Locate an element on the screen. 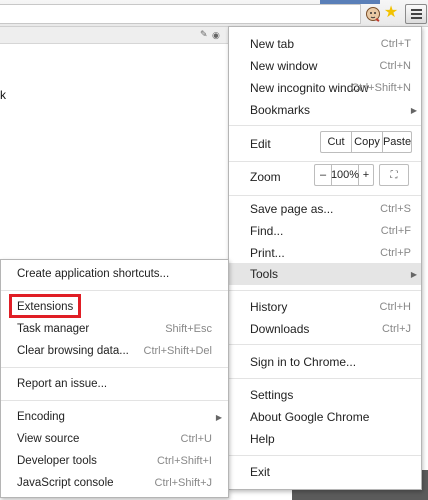  menu-item-label: Edit is located at coordinates (260, 144).